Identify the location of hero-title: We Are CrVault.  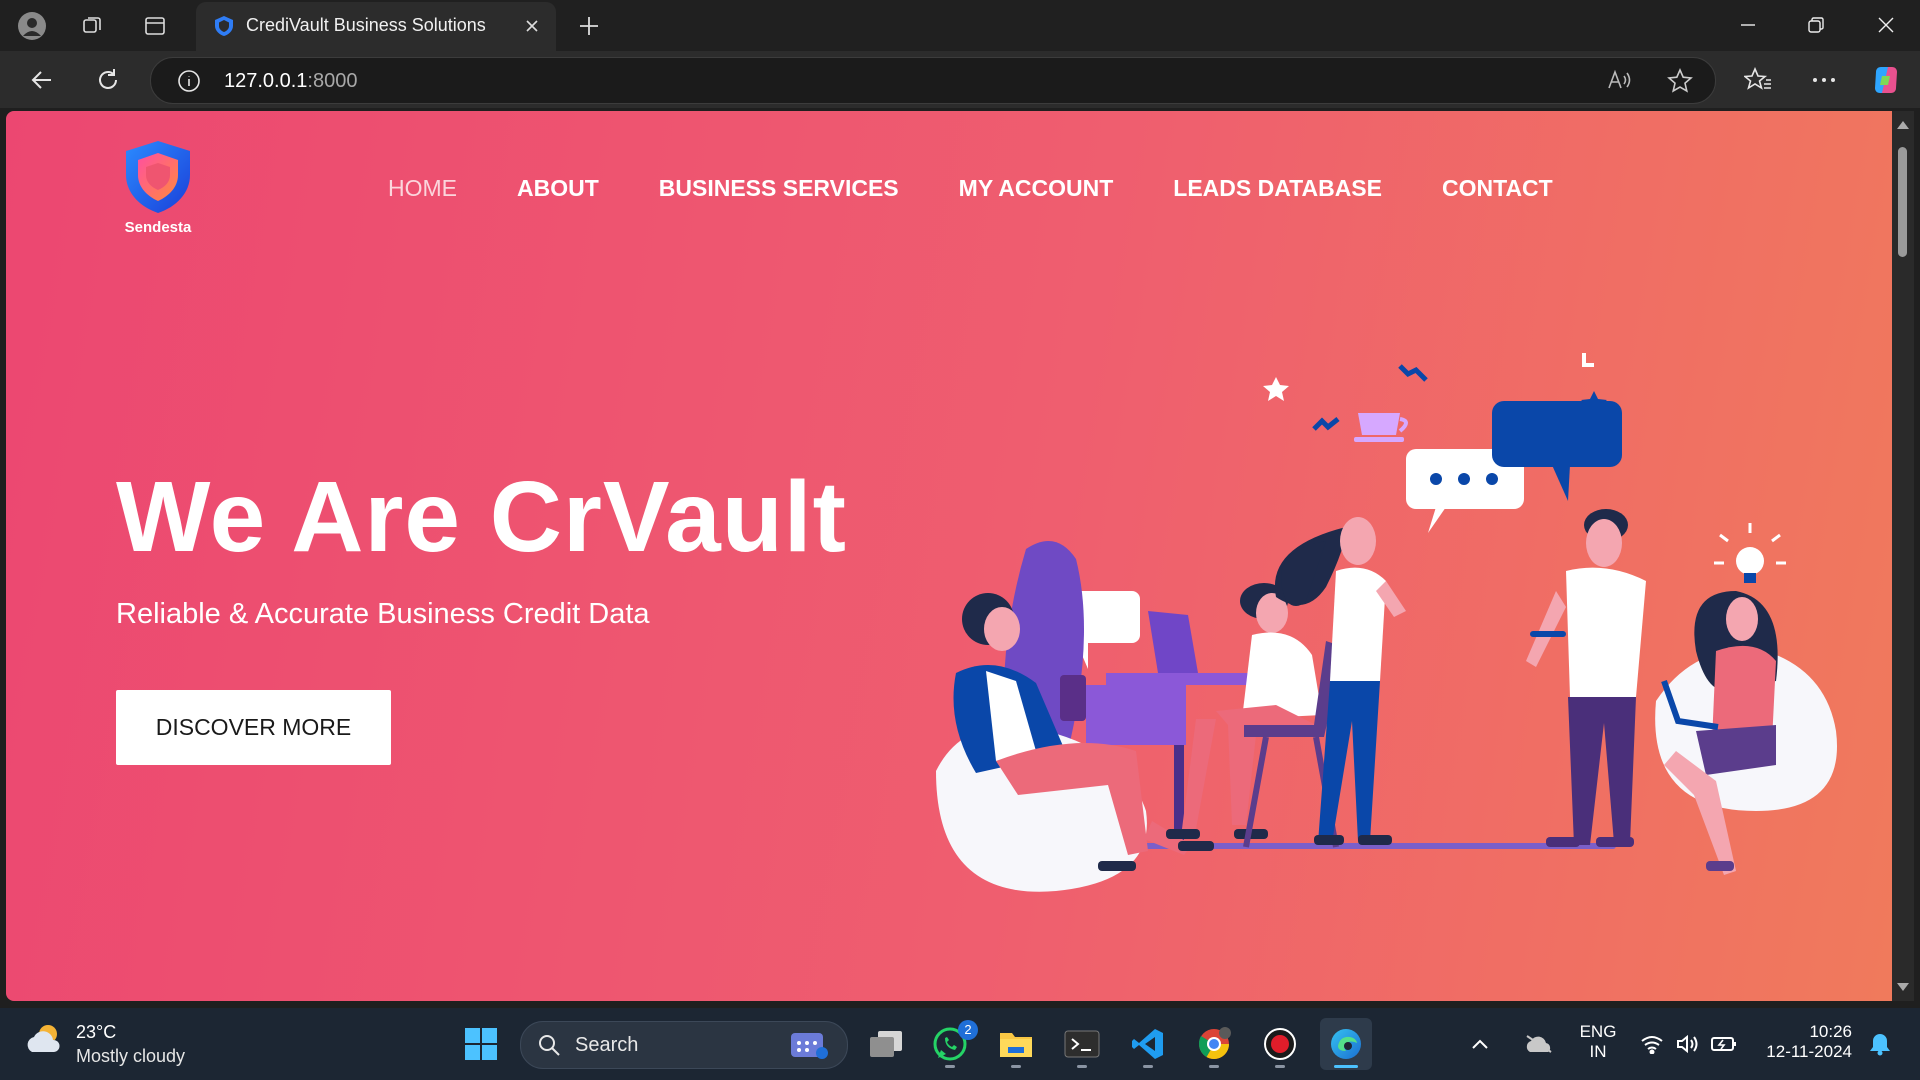
(481, 517).